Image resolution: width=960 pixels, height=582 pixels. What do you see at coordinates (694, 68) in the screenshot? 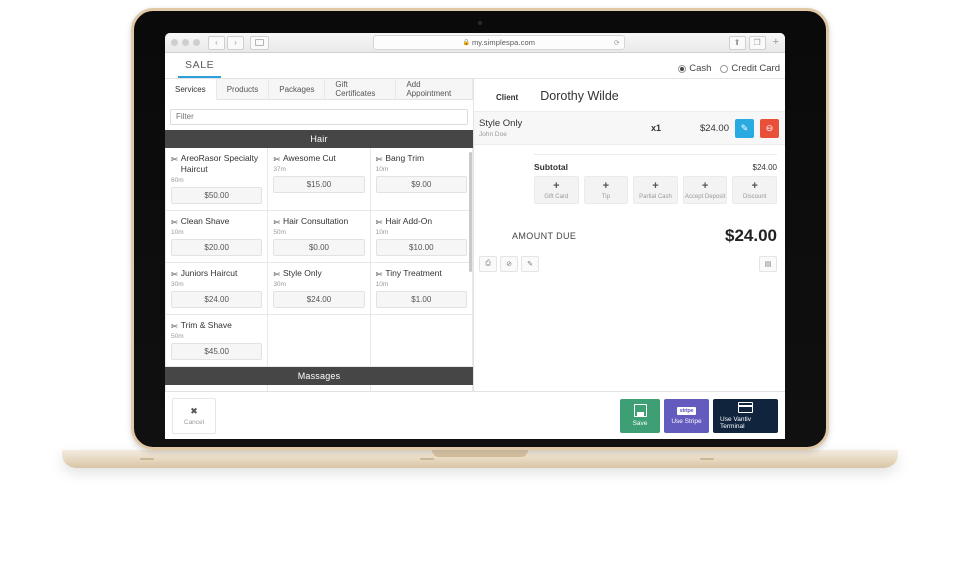
I see `radio-cash: Cash` at bounding box center [694, 68].